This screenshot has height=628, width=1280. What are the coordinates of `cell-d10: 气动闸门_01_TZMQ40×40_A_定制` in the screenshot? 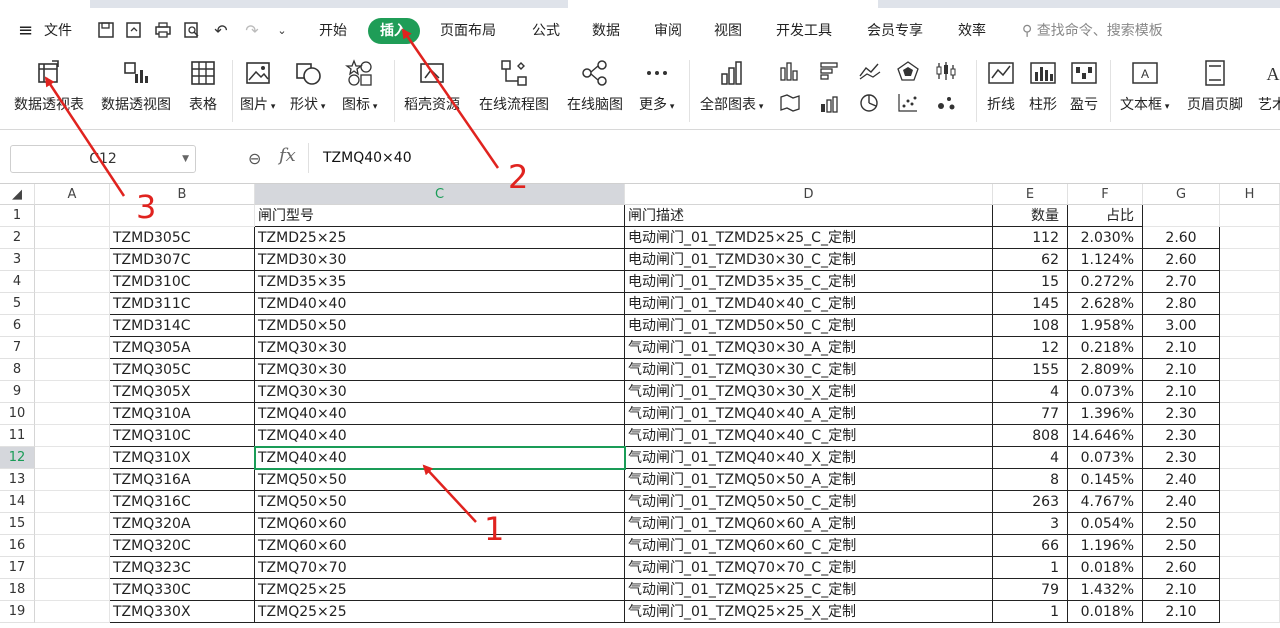 It's located at (809, 414).